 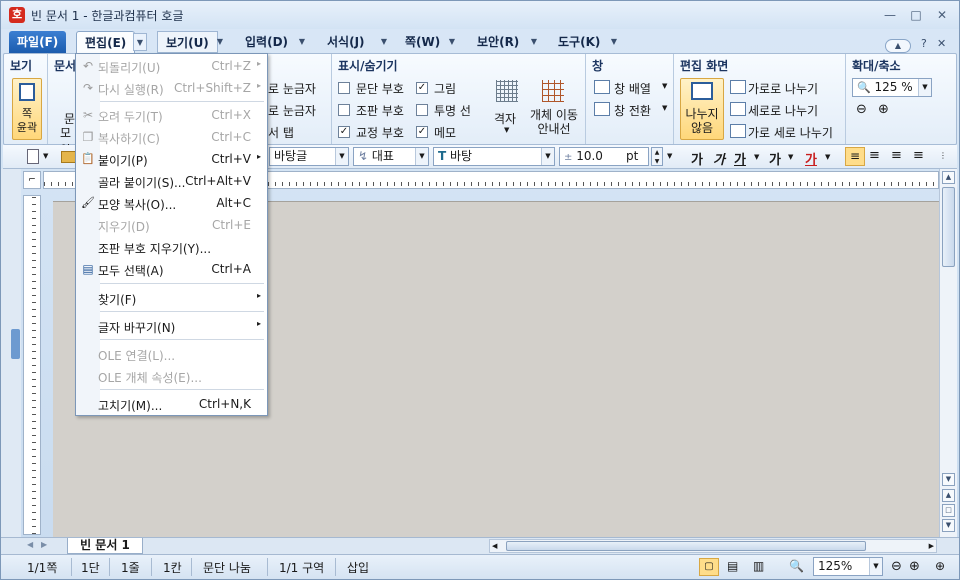 I want to click on page-outline-button: 쪽 윤곽, so click(x=27, y=109).